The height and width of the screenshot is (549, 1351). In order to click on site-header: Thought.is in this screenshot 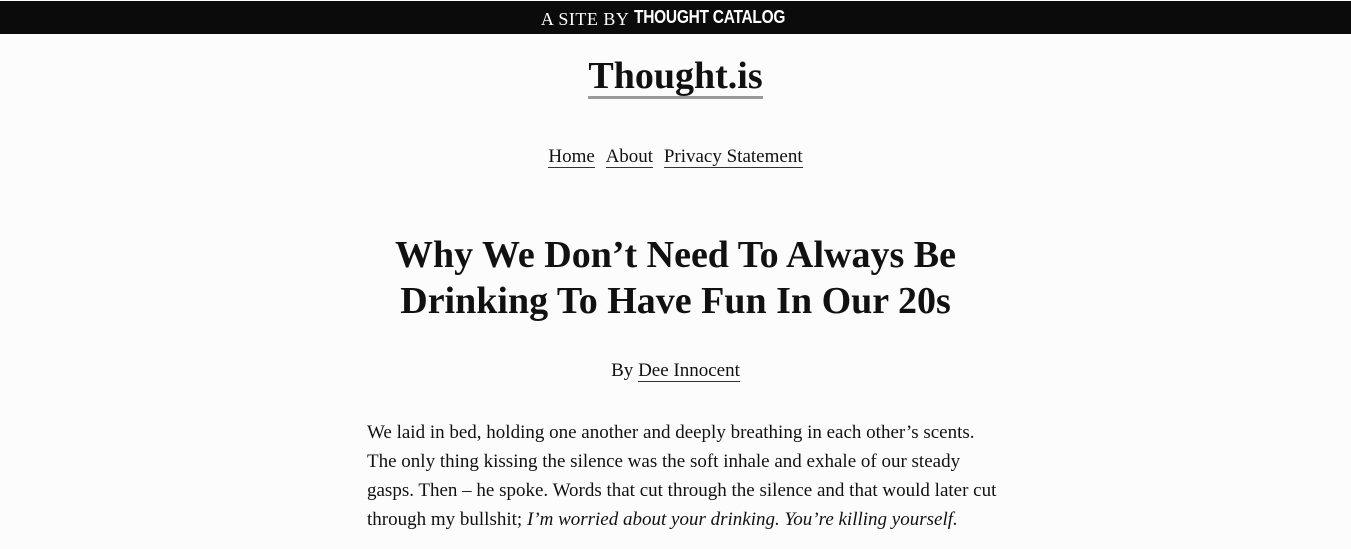, I will do `click(675, 78)`.